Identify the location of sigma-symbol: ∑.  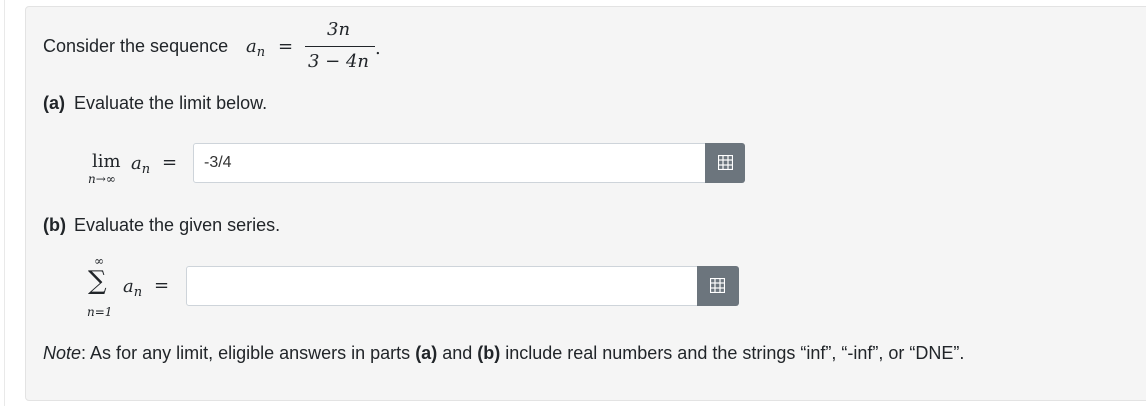
(97, 281).